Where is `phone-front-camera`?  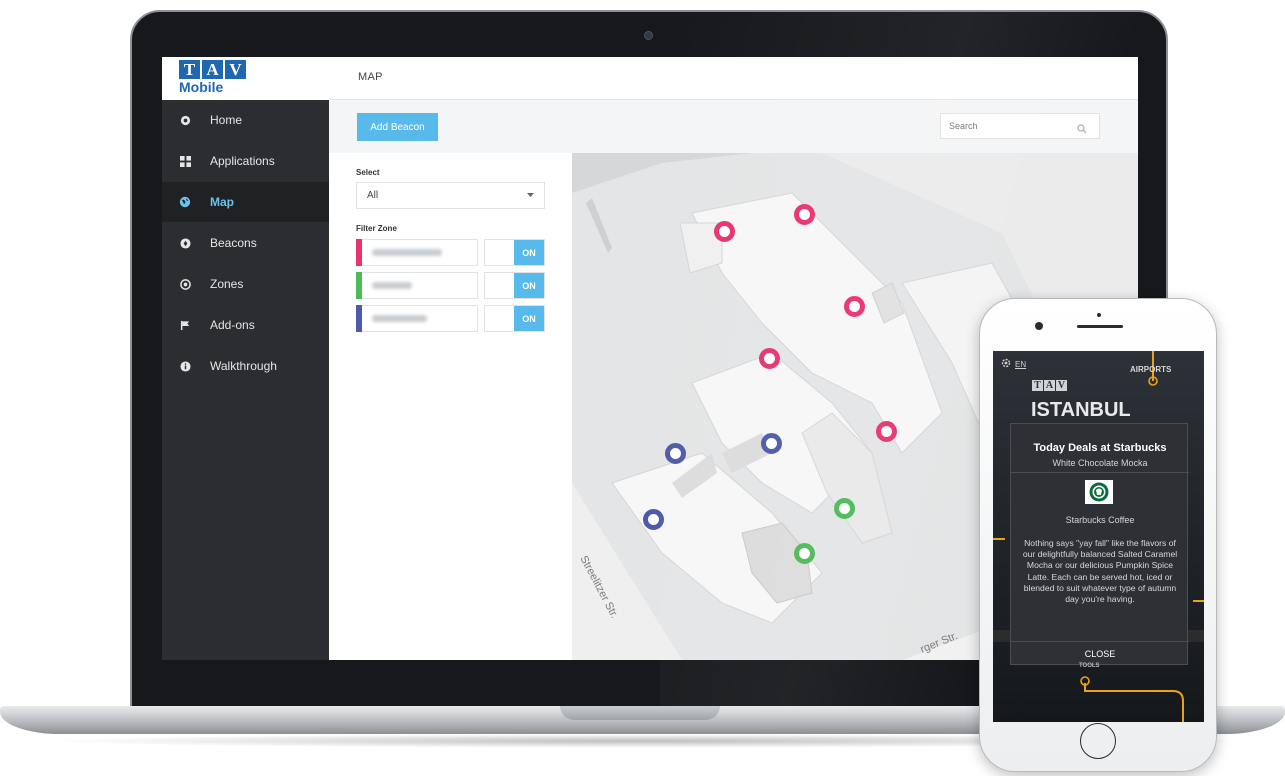 phone-front-camera is located at coordinates (1039, 326).